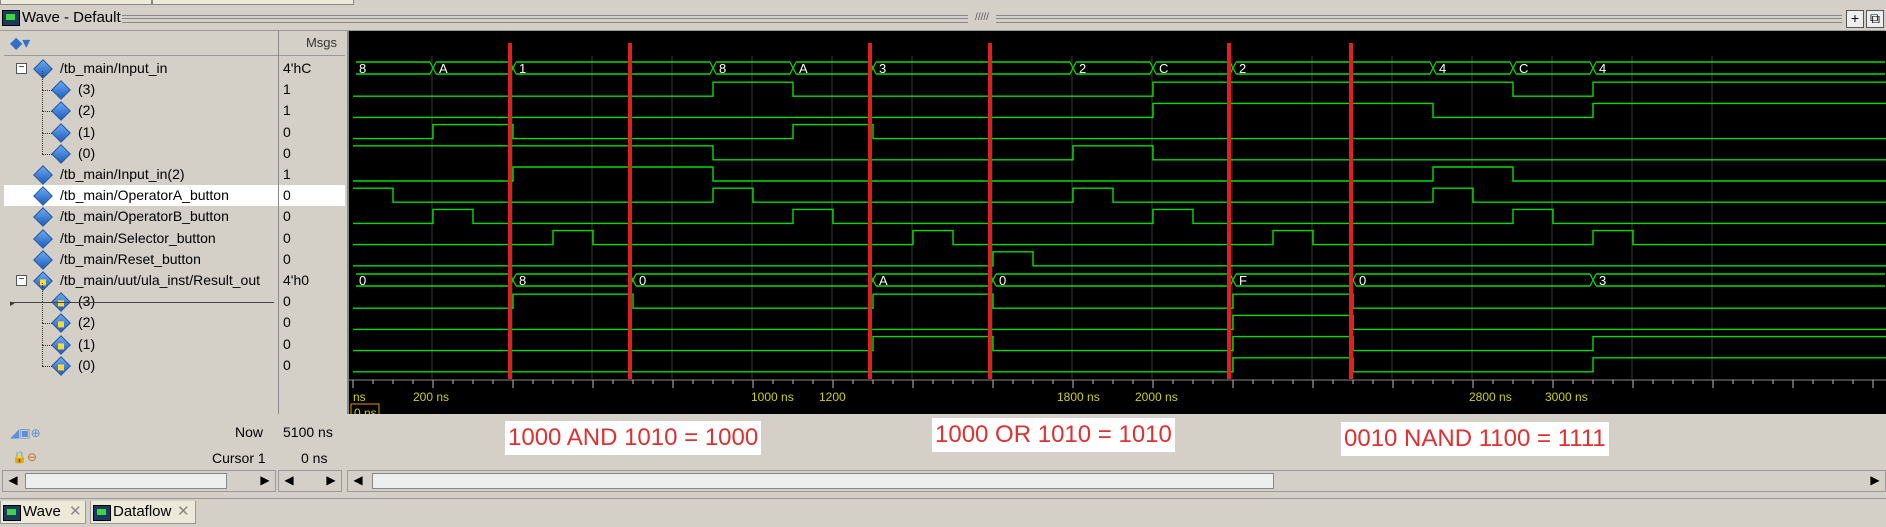 The image size is (1886, 527). Describe the element at coordinates (522, 68) in the screenshot. I see `bus-value-label: 1` at that location.